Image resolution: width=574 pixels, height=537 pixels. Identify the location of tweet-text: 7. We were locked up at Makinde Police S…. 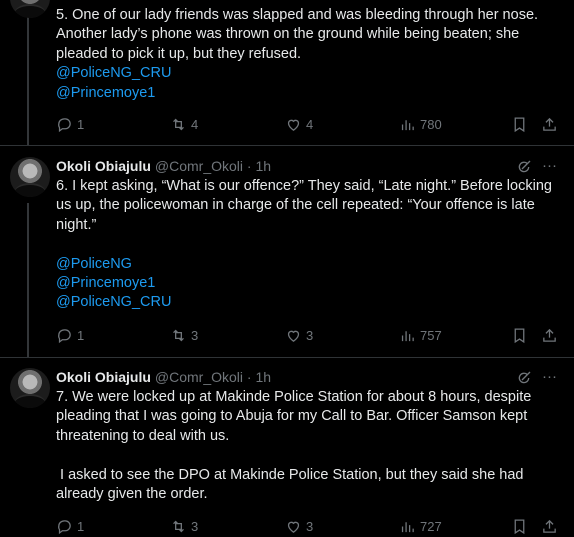
(296, 416).